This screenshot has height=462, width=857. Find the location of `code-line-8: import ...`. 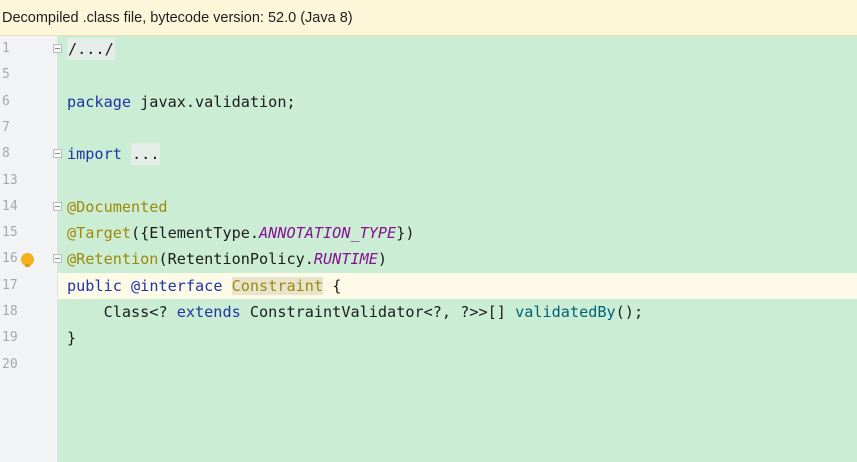

code-line-8: import ... is located at coordinates (114, 154).